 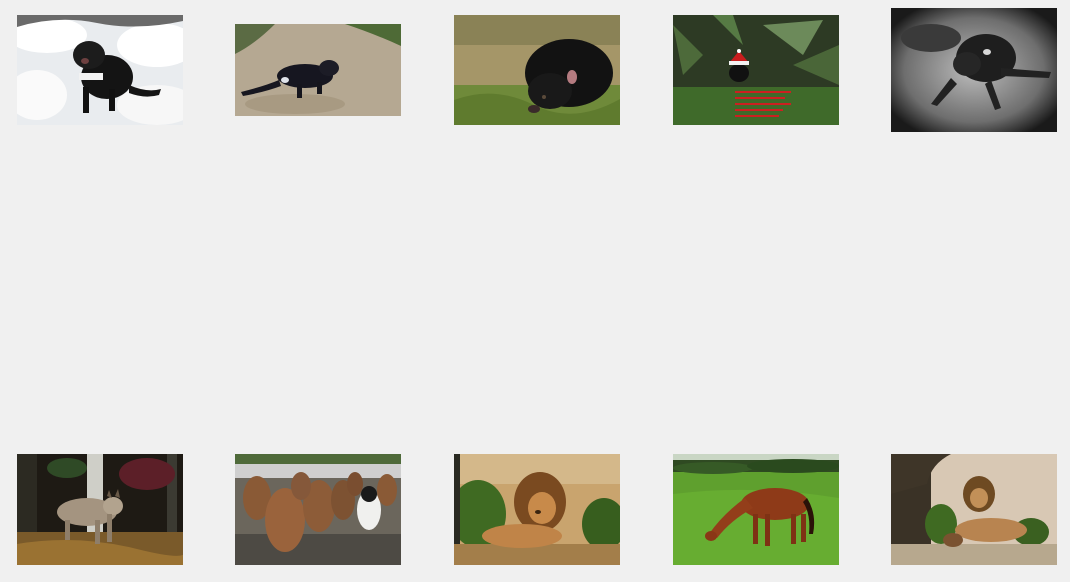 I want to click on tasmanian-devil-snow-picture, so click(x=100, y=70).